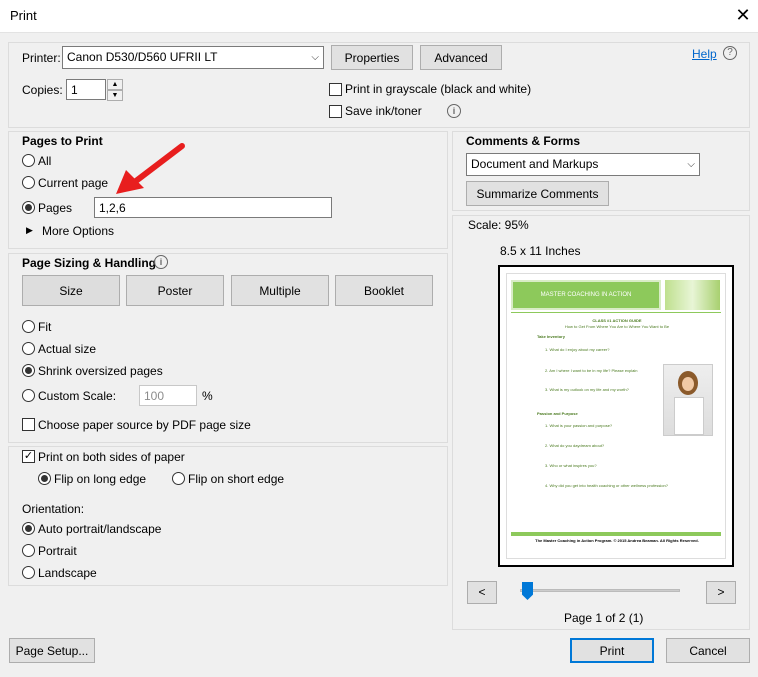  What do you see at coordinates (708, 650) in the screenshot?
I see `cancel-button: Cancel` at bounding box center [708, 650].